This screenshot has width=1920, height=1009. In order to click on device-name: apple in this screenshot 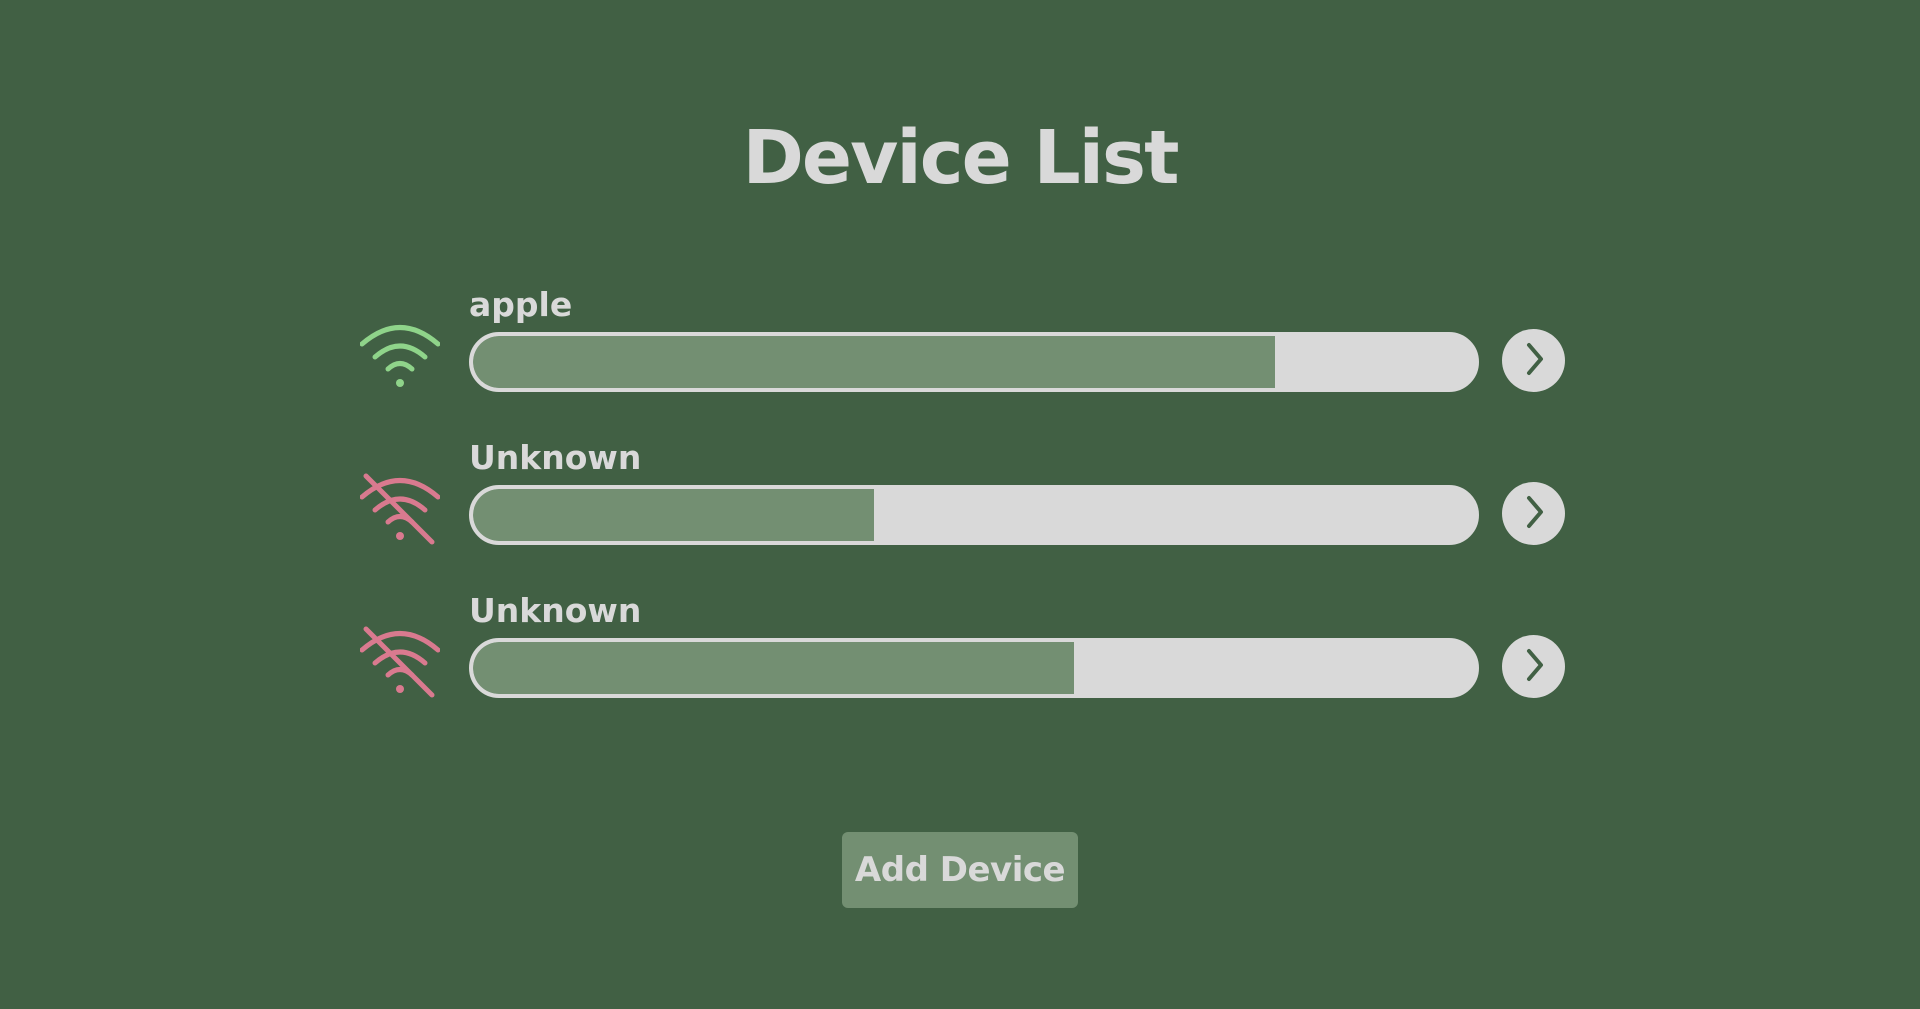, I will do `click(521, 304)`.